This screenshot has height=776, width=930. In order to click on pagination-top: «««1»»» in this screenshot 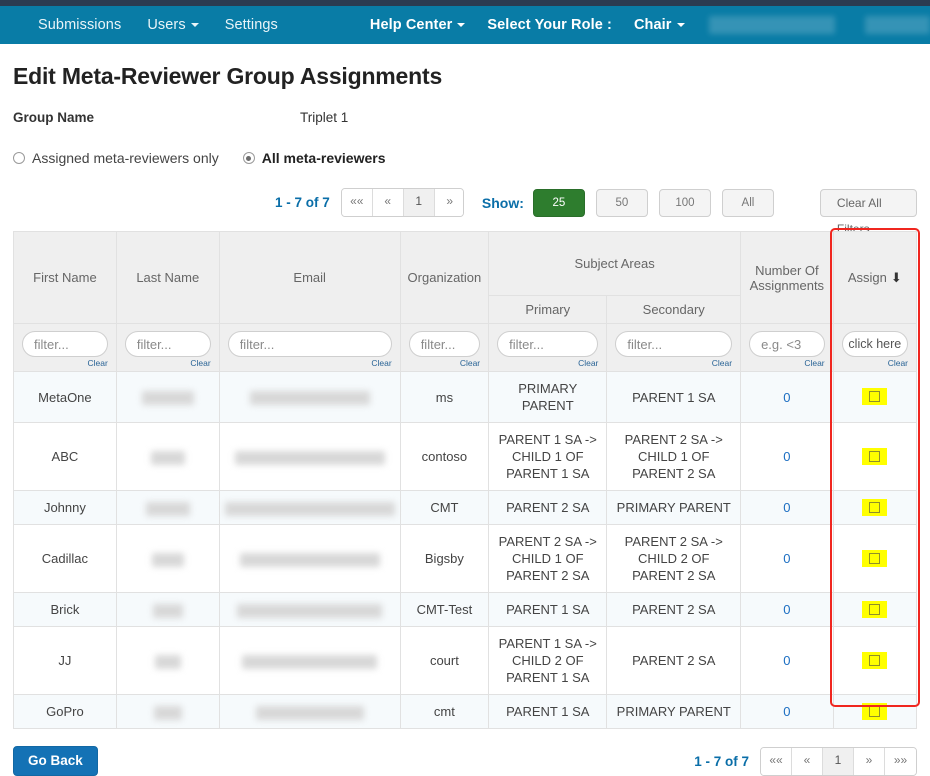, I will do `click(402, 202)`.